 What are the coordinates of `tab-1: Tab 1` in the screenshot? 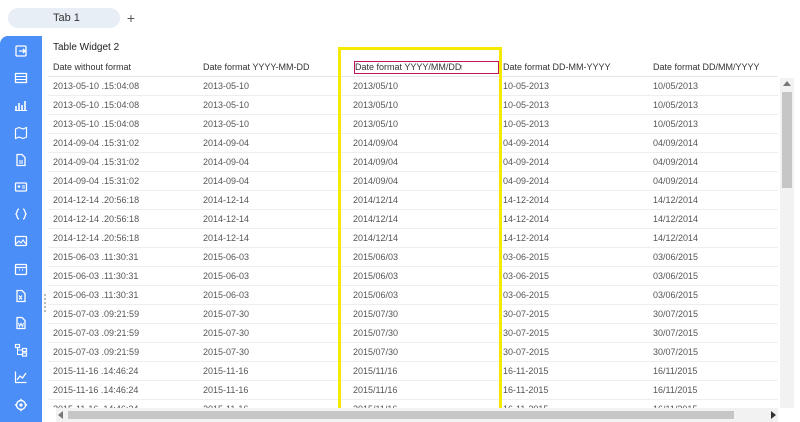 It's located at (64, 18).